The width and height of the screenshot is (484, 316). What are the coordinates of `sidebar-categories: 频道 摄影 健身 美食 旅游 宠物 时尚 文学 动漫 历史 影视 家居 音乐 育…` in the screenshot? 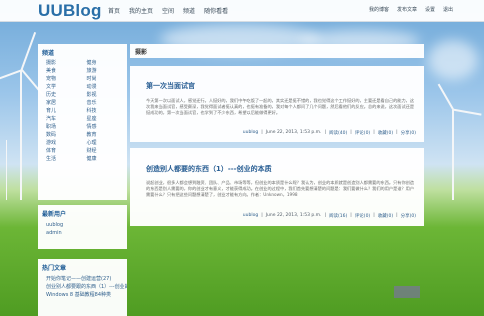 It's located at (82, 122).